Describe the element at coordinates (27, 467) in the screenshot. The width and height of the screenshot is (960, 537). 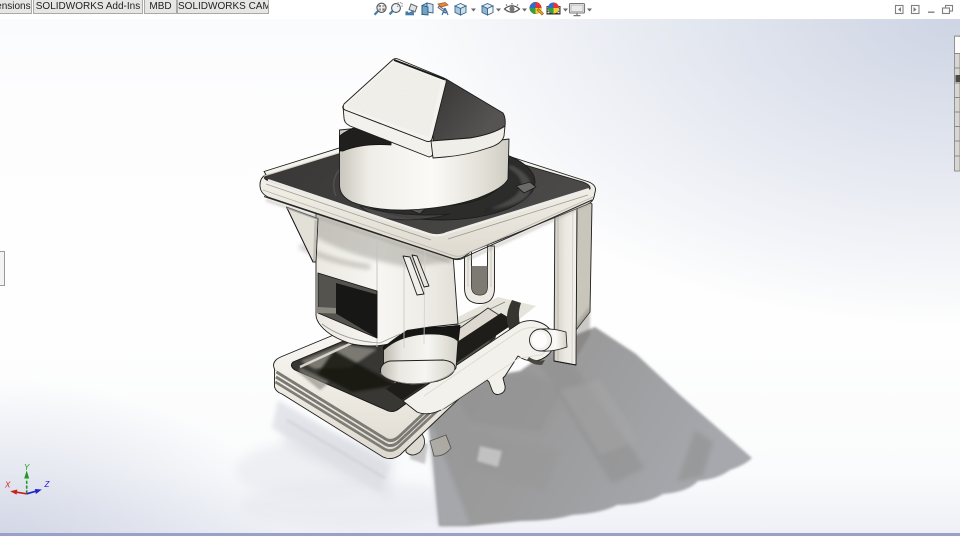
I see `svg-text: Y` at that location.